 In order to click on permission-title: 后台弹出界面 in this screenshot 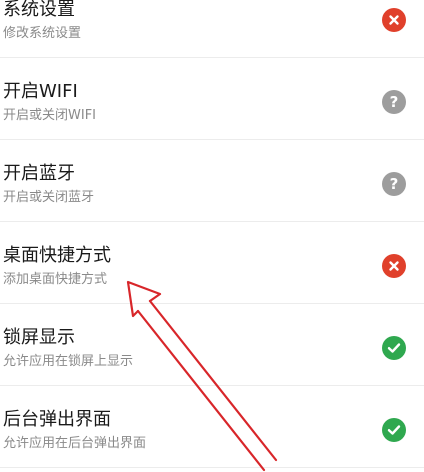, I will do `click(57, 419)`.